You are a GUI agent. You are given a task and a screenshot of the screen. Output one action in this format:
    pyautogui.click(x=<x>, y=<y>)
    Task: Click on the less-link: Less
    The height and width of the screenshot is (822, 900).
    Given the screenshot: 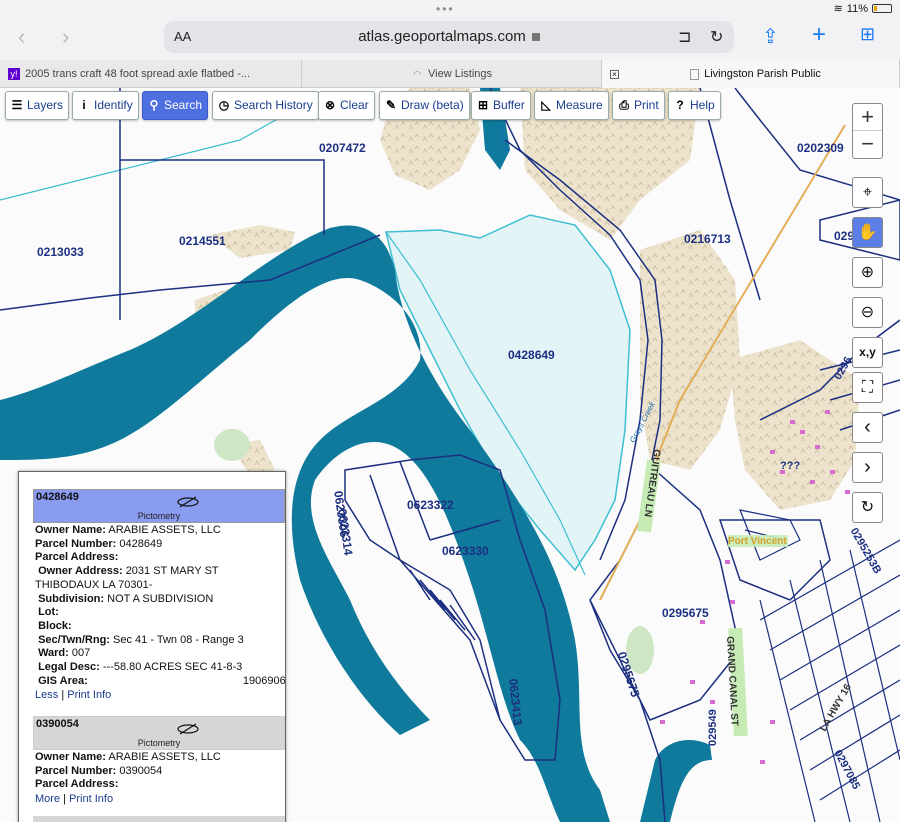 What is the action you would take?
    pyautogui.click(x=46, y=695)
    